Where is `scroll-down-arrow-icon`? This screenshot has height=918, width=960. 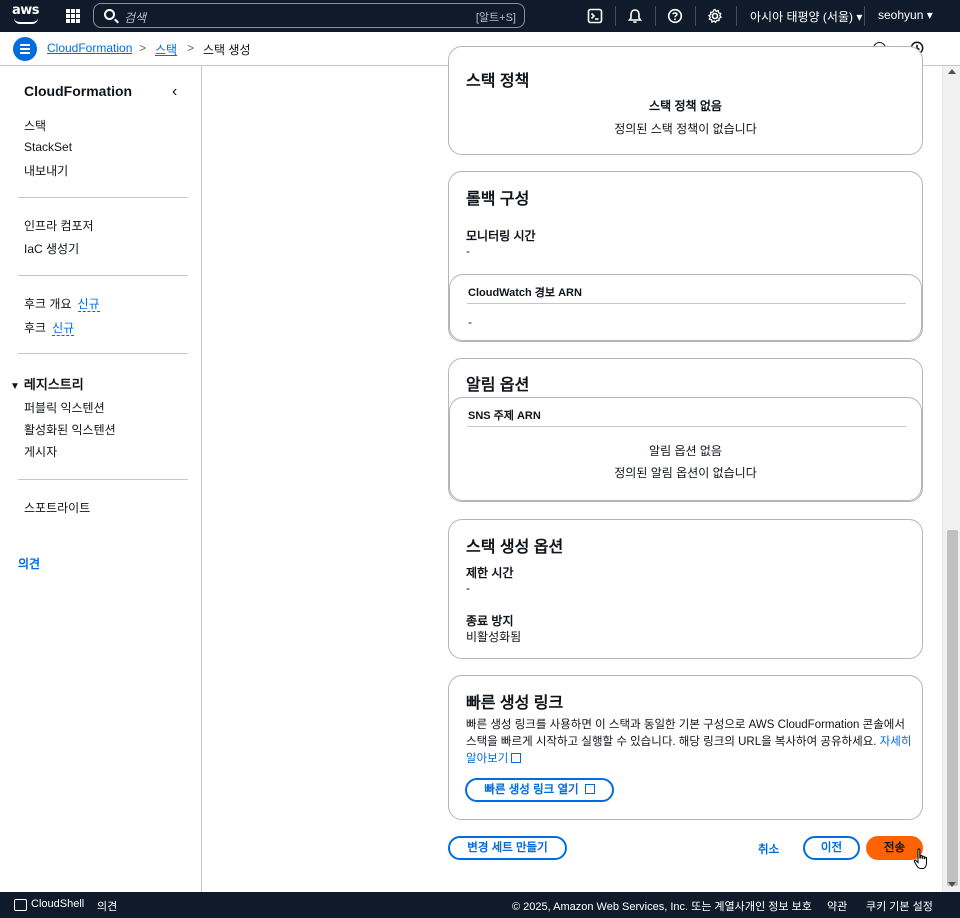 scroll-down-arrow-icon is located at coordinates (952, 884).